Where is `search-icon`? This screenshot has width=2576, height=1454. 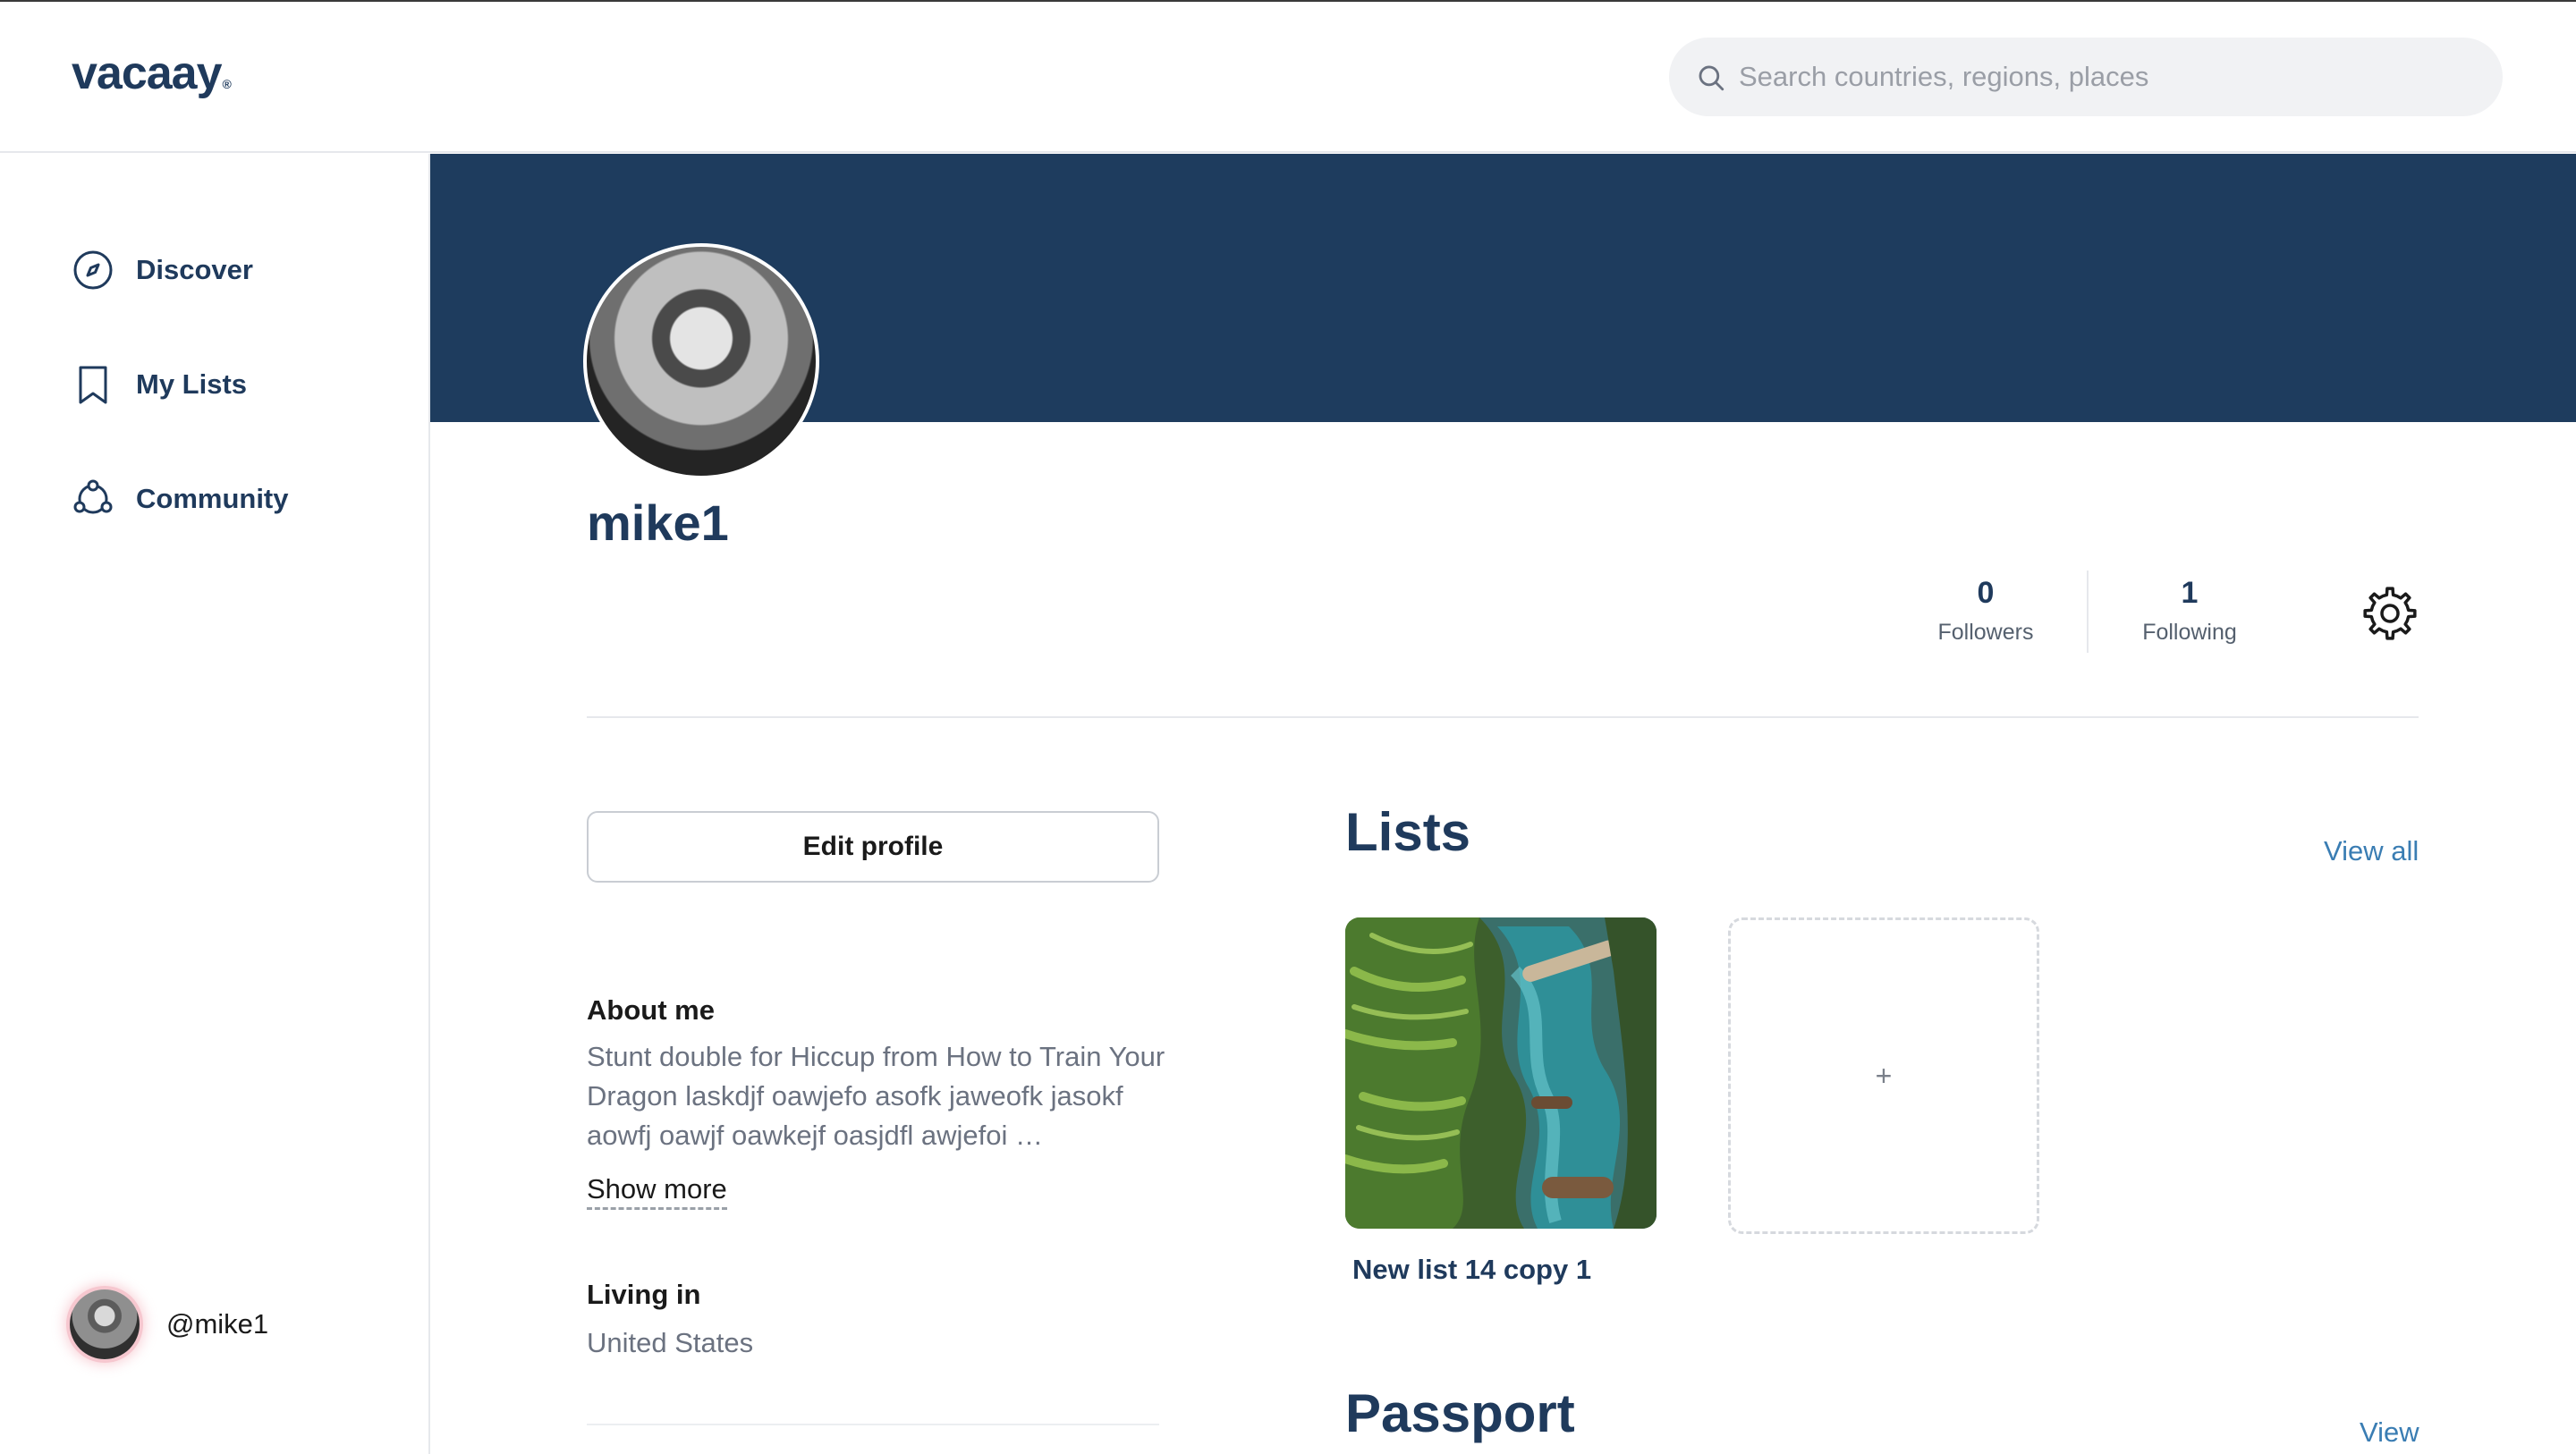 search-icon is located at coordinates (1711, 78).